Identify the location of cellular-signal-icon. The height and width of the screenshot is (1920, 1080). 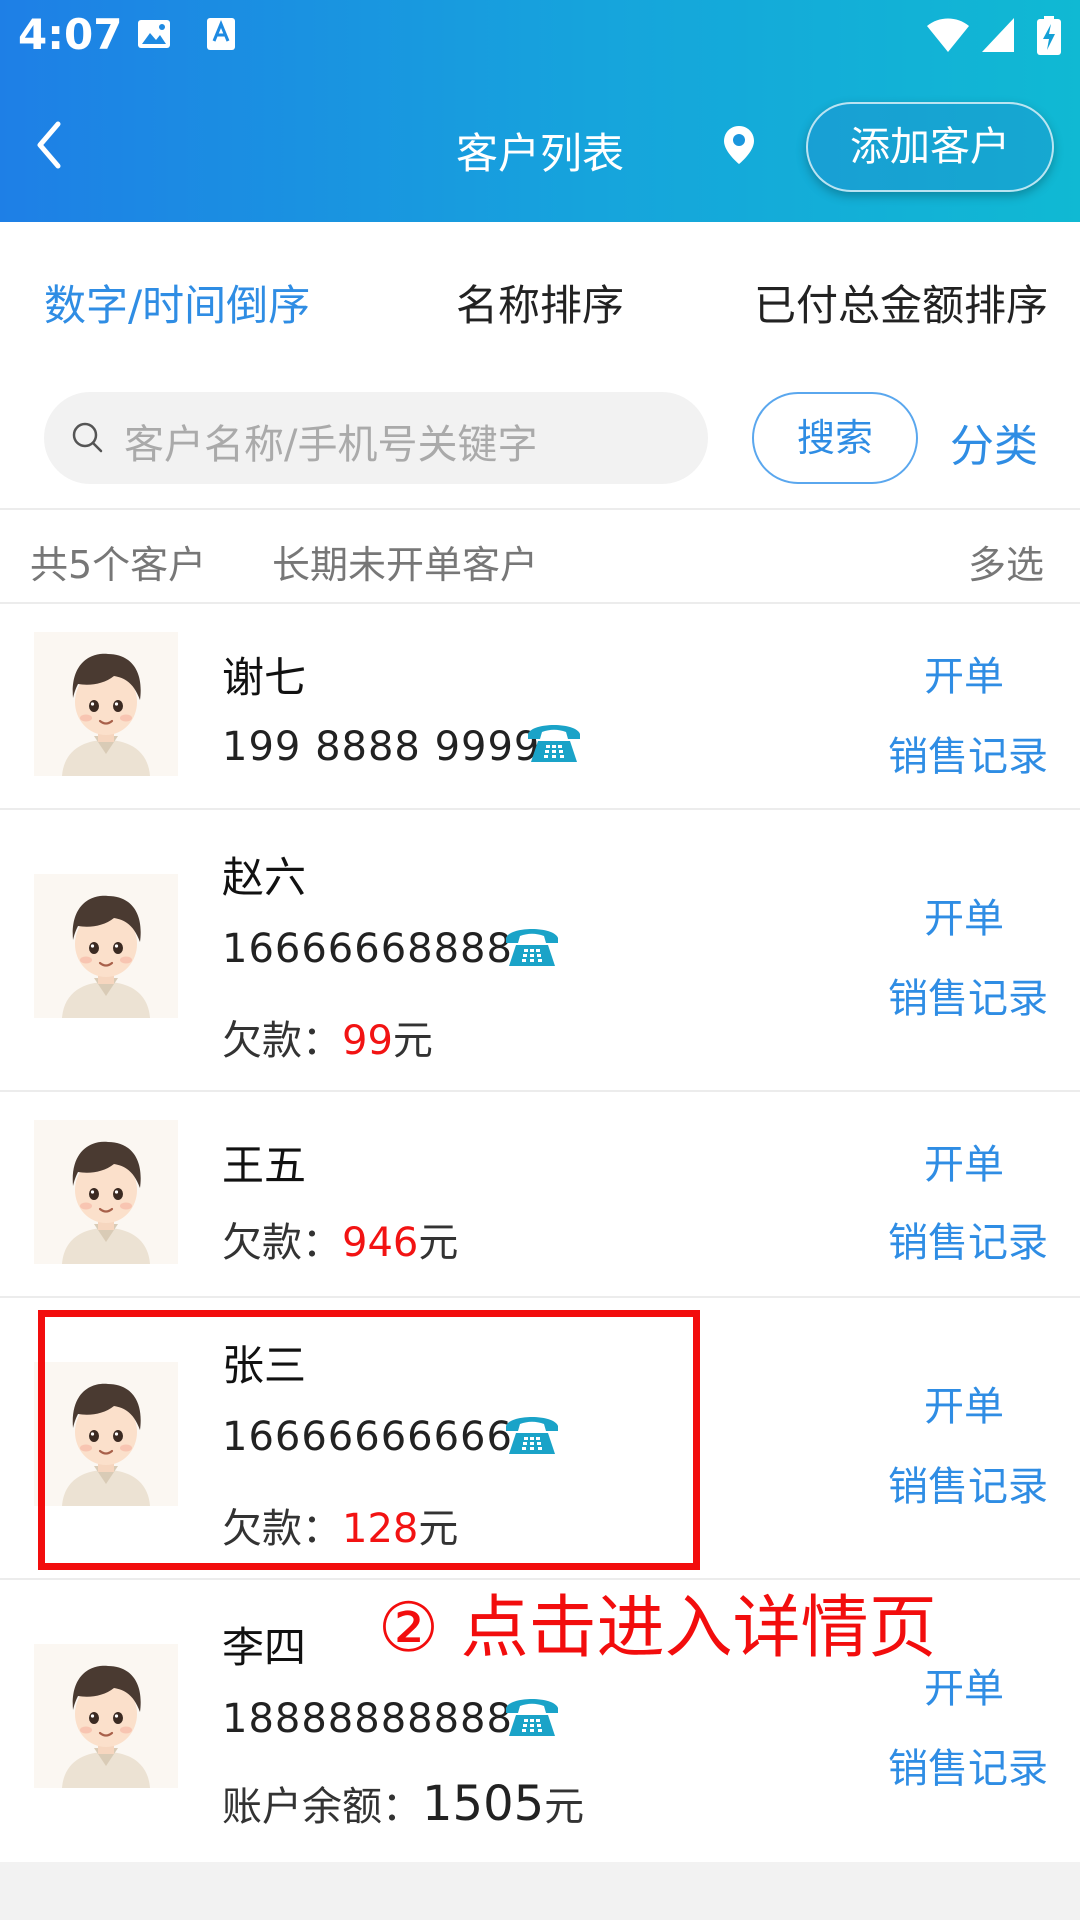
(998, 35).